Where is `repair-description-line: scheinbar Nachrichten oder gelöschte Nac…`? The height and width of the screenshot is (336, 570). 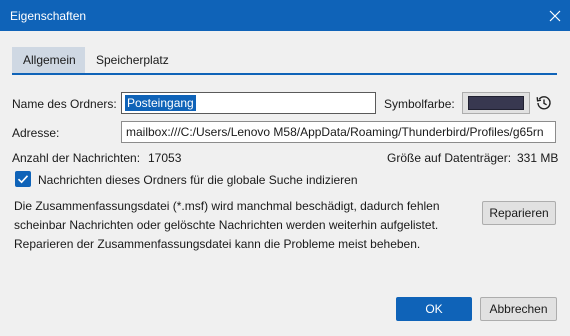 repair-description-line: scheinbar Nachrichten oder gelöschte Nac… is located at coordinates (226, 225).